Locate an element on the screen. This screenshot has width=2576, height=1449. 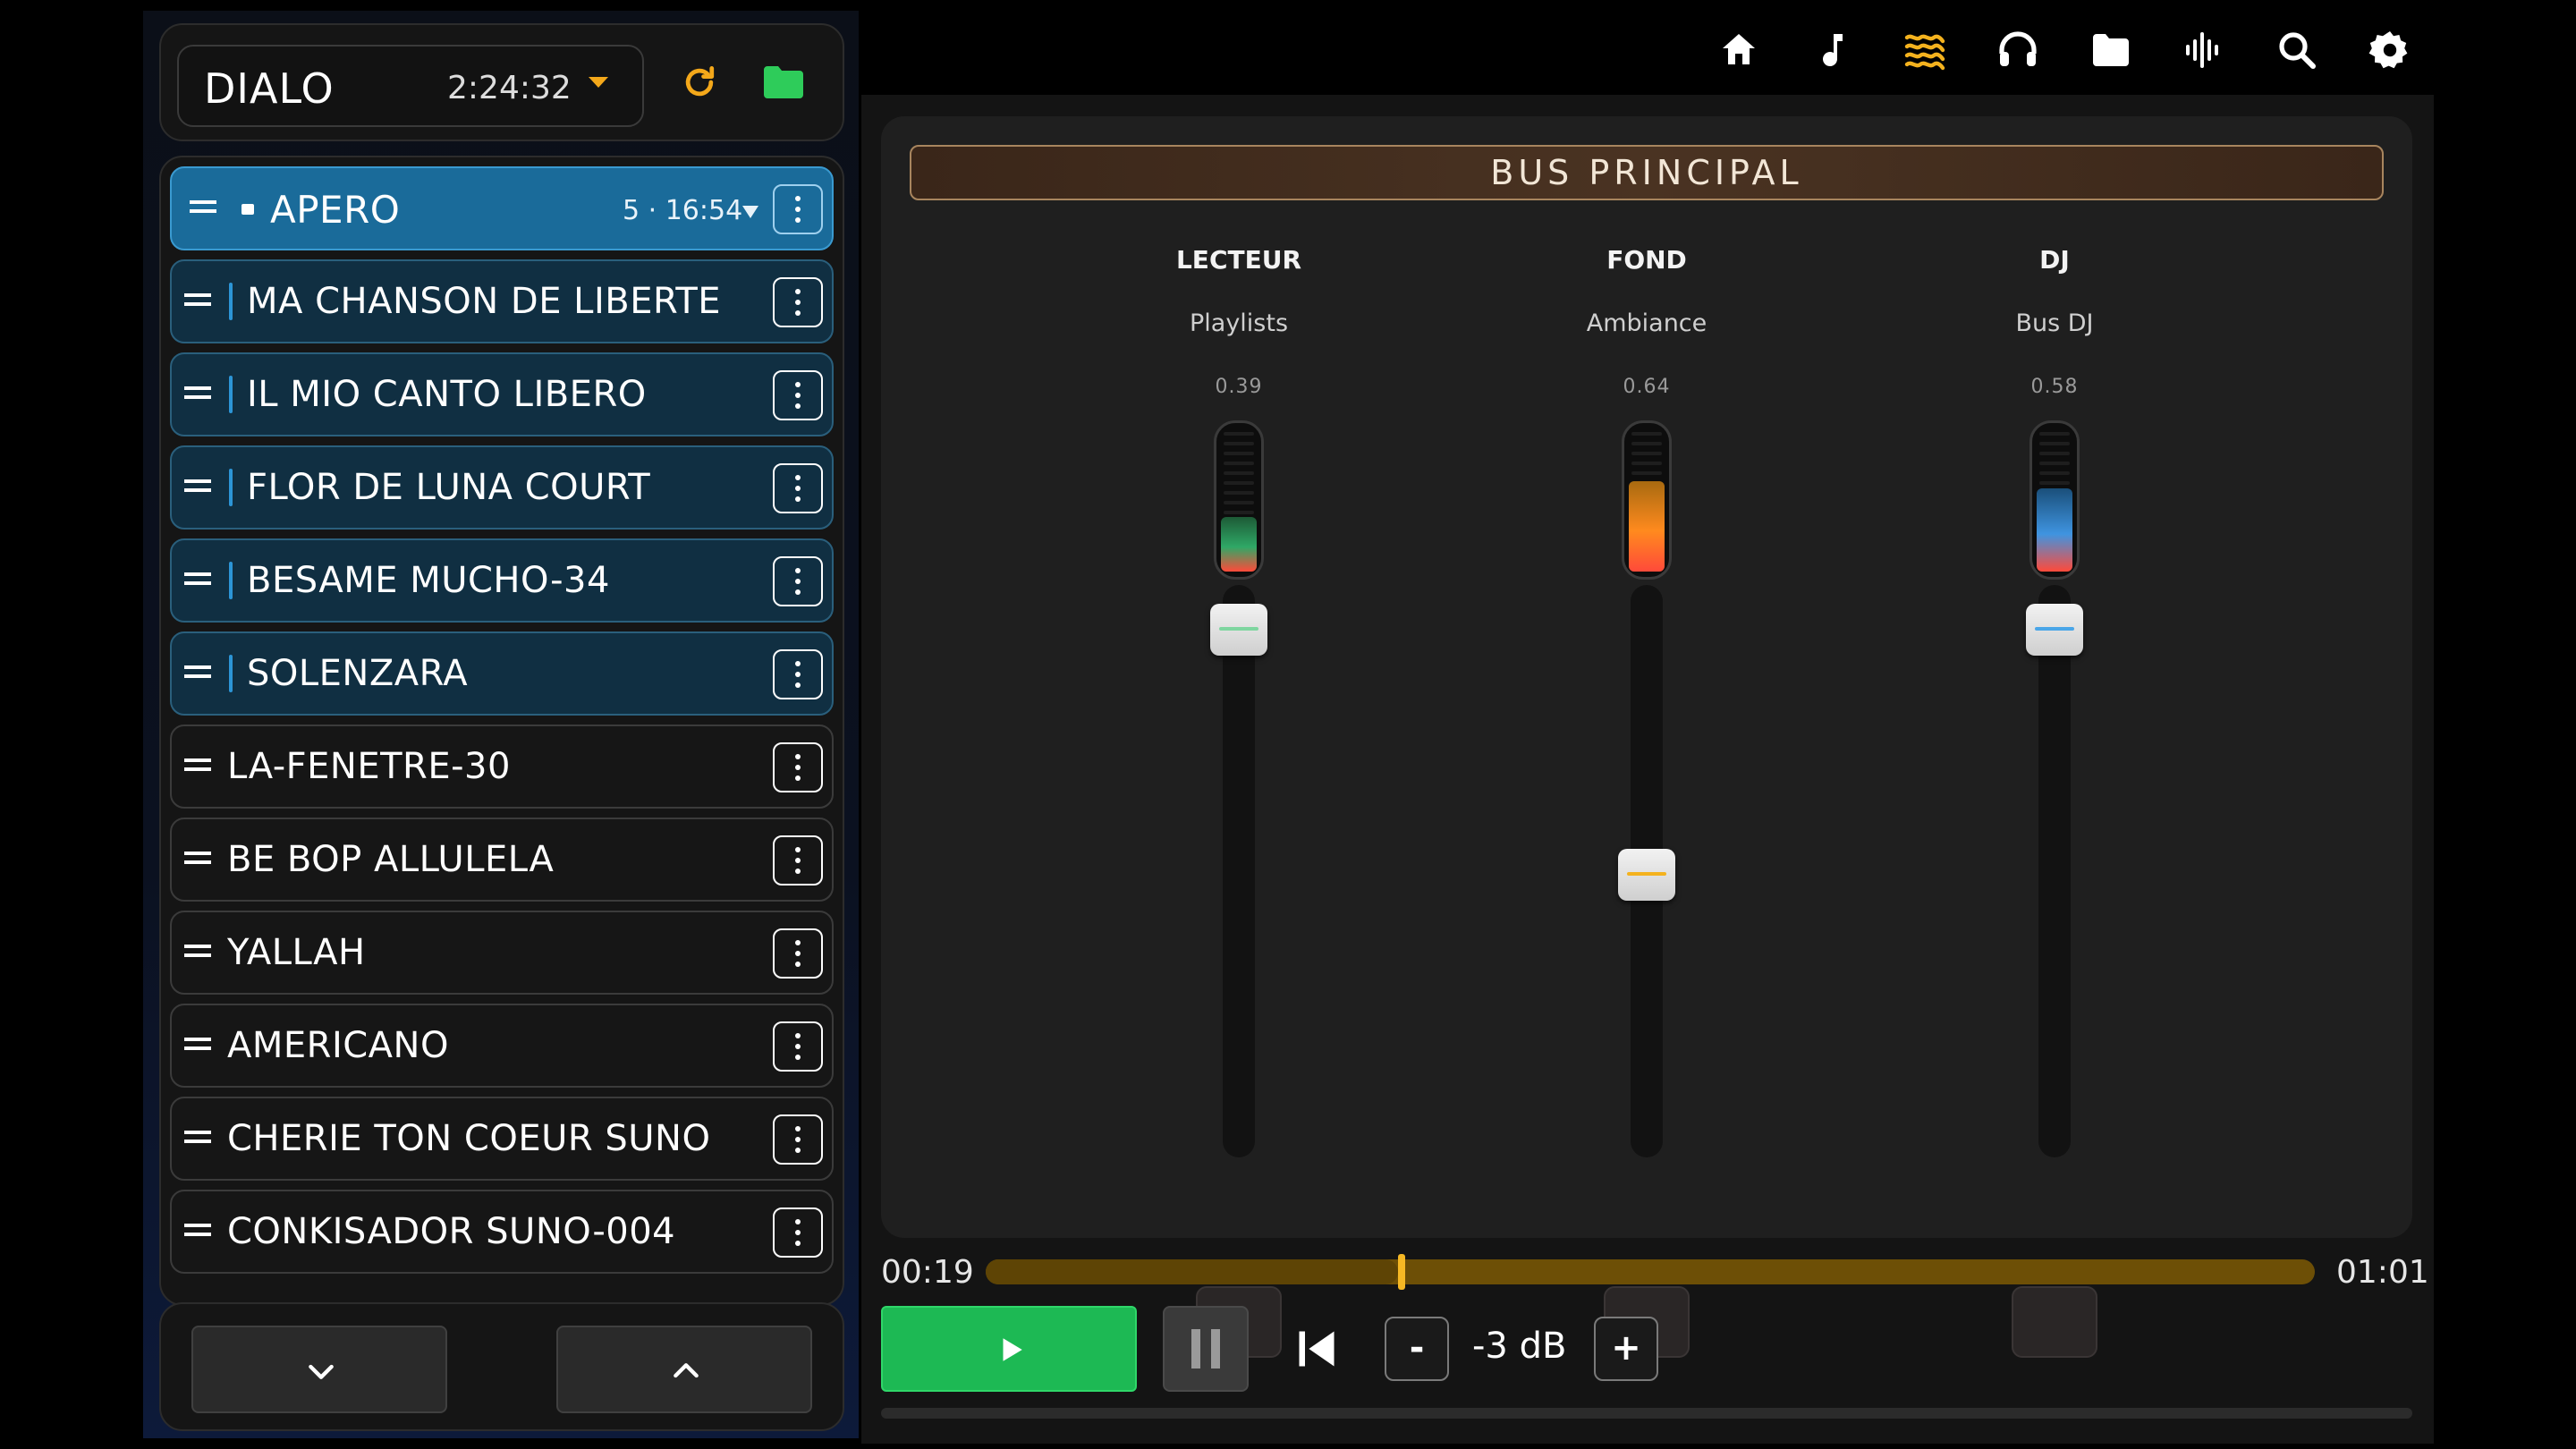
channel-value: 0.58 is located at coordinates (2054, 387).